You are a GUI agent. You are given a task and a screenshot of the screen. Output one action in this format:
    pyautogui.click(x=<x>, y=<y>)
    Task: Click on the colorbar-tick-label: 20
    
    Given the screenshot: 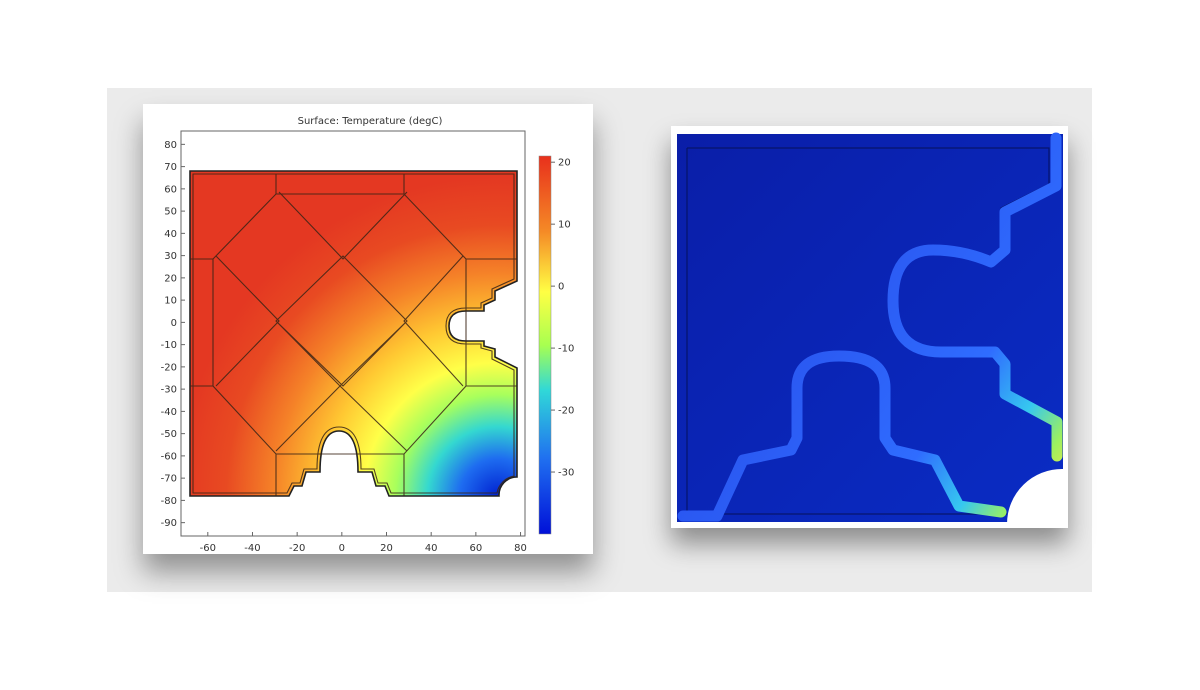 What is the action you would take?
    pyautogui.click(x=564, y=163)
    